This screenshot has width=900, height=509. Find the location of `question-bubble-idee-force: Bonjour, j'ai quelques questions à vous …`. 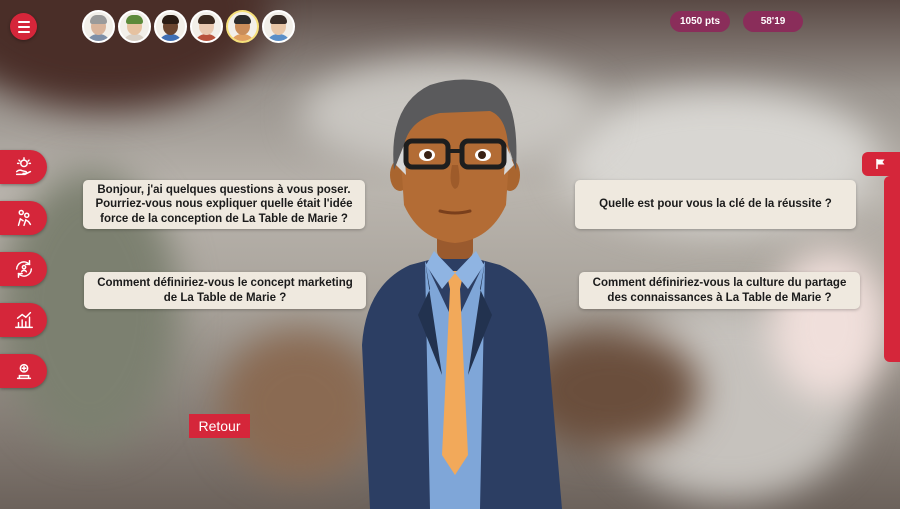

question-bubble-idee-force: Bonjour, j'ai quelques questions à vous … is located at coordinates (224, 204).